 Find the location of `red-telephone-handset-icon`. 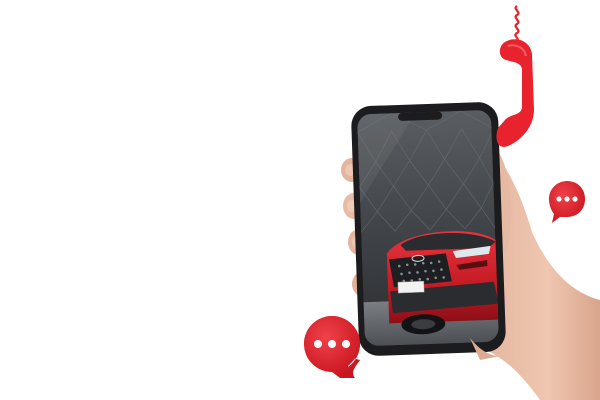

red-telephone-handset-icon is located at coordinates (515, 76).